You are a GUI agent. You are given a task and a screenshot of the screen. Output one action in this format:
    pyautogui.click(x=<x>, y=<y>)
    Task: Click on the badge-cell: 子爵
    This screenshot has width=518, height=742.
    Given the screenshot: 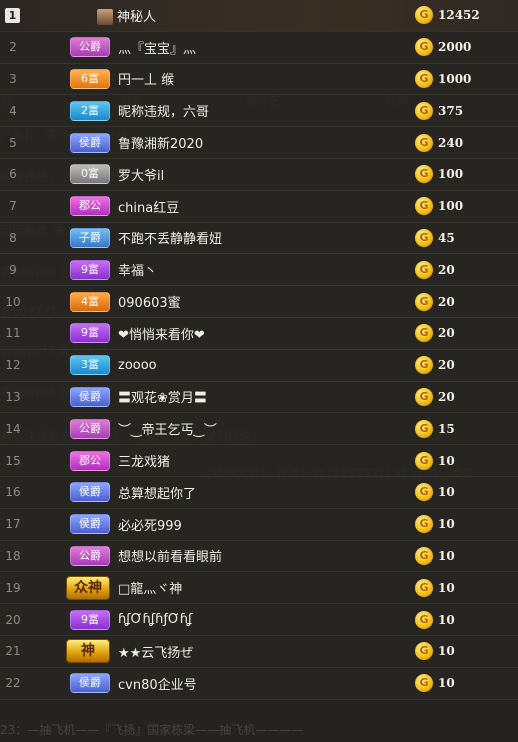 What is the action you would take?
    pyautogui.click(x=69, y=237)
    